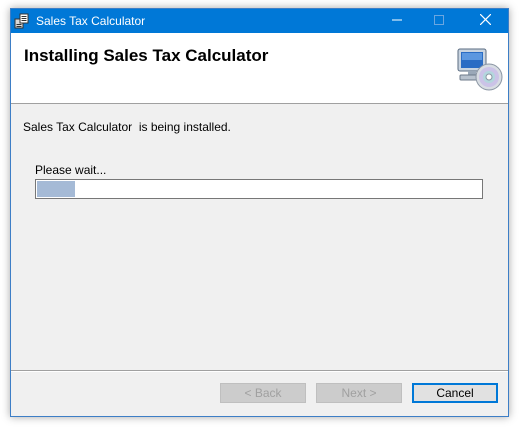 This screenshot has width=531, height=432. What do you see at coordinates (259, 371) in the screenshot?
I see `footer-divider` at bounding box center [259, 371].